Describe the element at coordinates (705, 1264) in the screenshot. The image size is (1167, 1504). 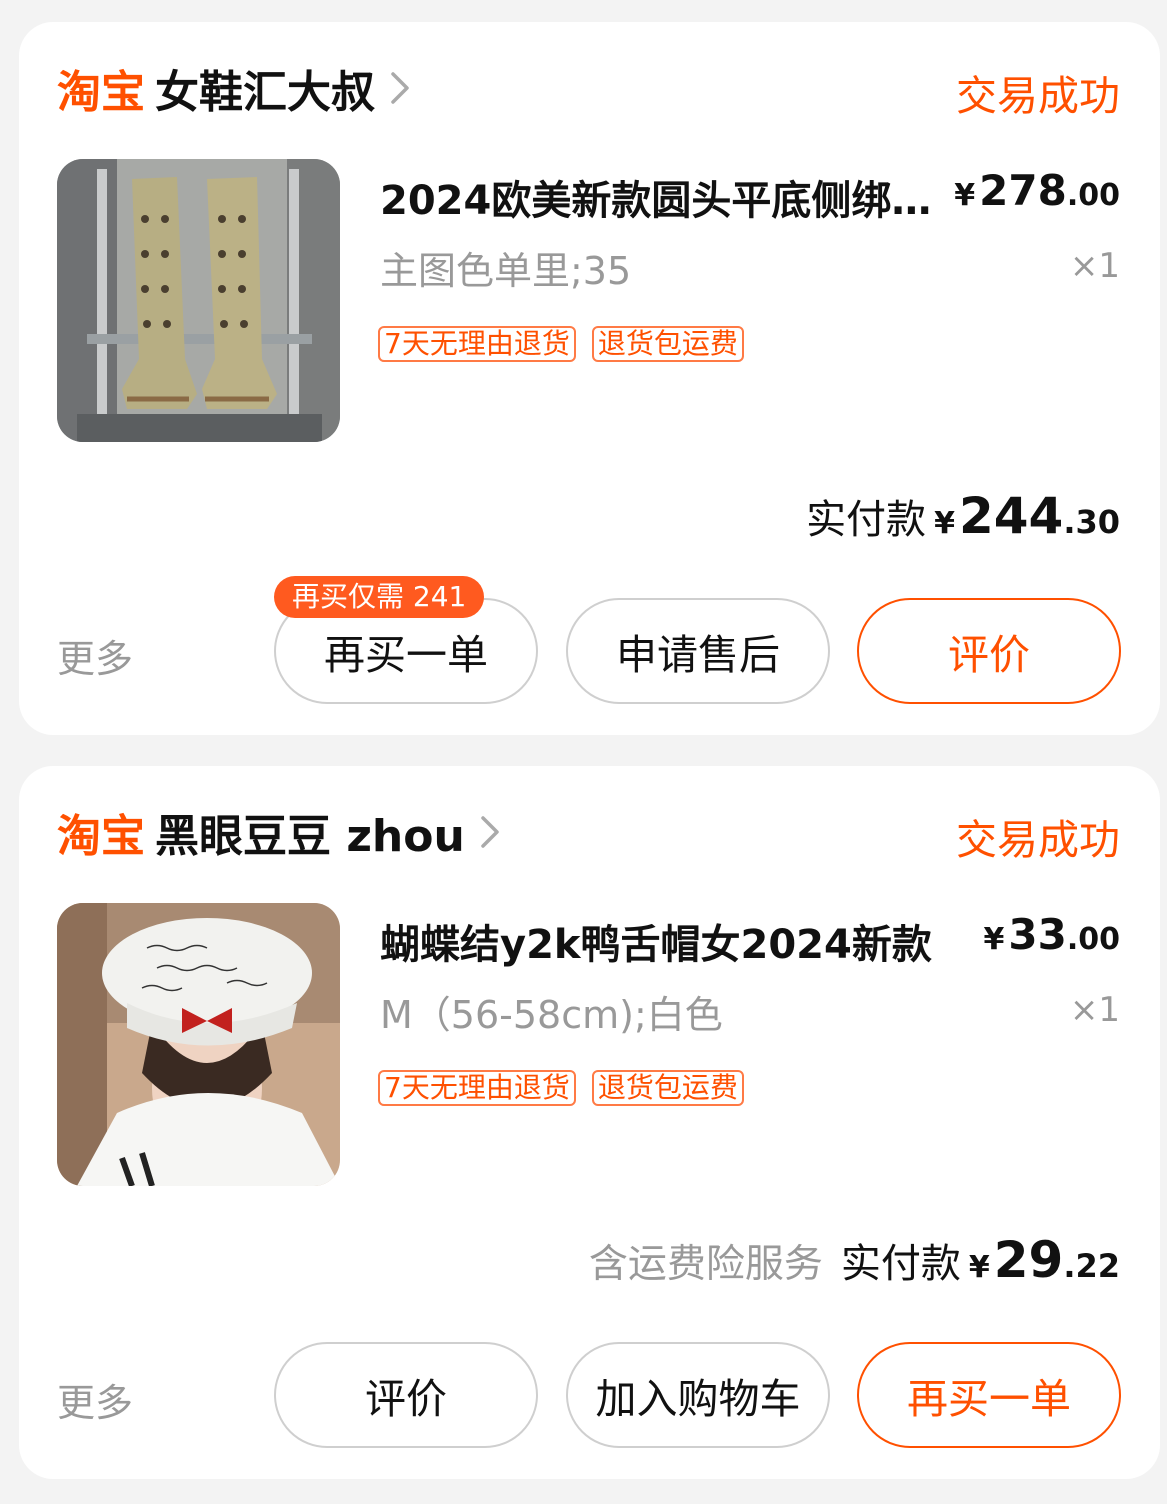
I see `shipping-insurance-note: 含运费险服务` at that location.